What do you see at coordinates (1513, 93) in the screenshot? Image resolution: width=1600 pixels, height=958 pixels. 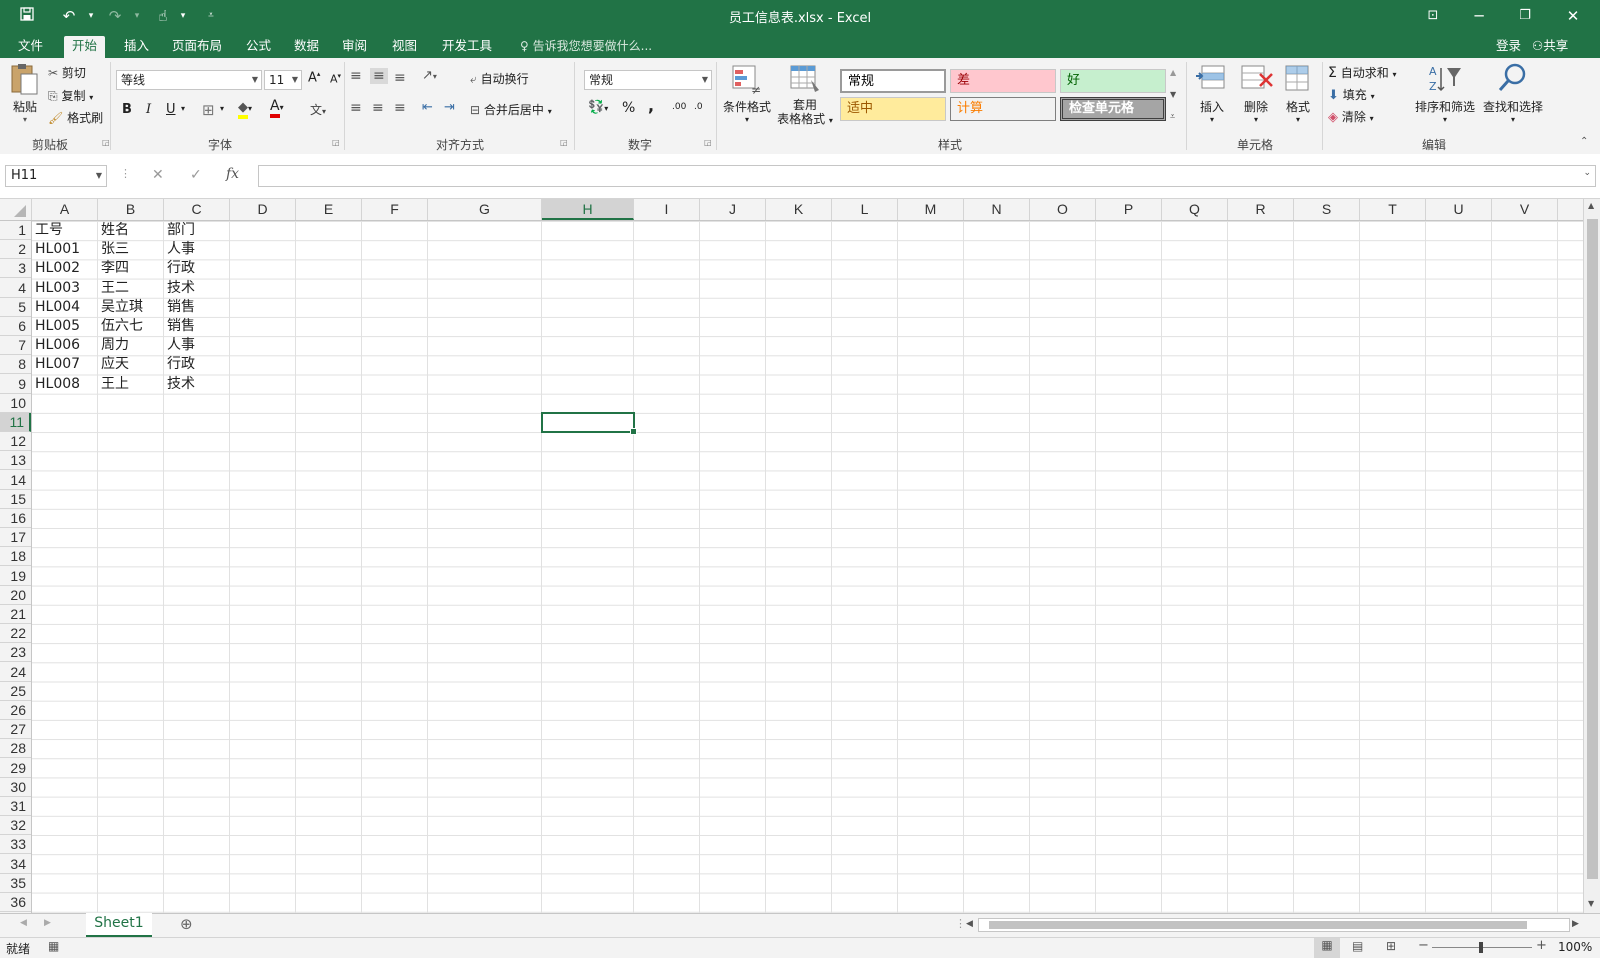 I see `find-select-button: 查找和选择 ▾` at bounding box center [1513, 93].